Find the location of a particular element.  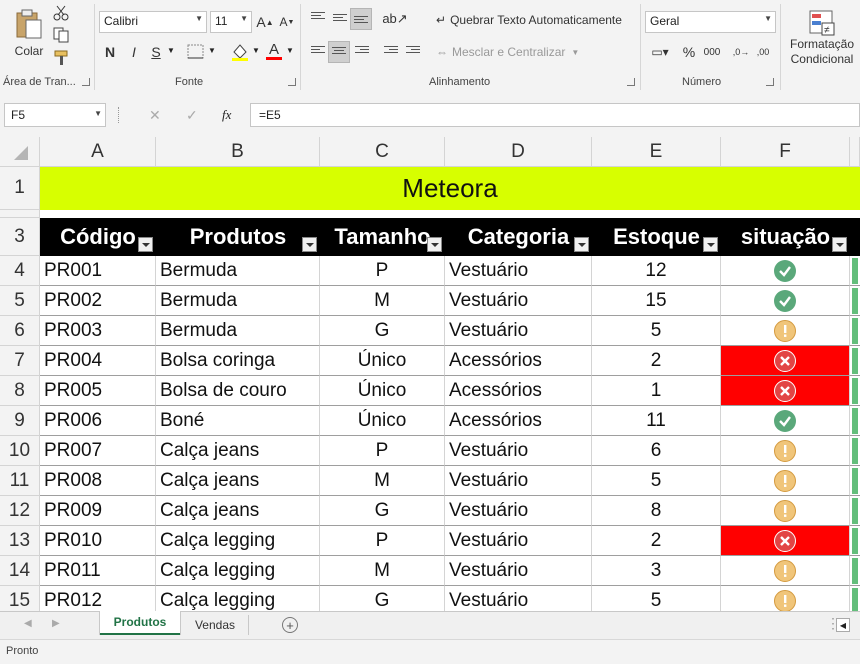

cell-estoque: 11 is located at coordinates (656, 421).